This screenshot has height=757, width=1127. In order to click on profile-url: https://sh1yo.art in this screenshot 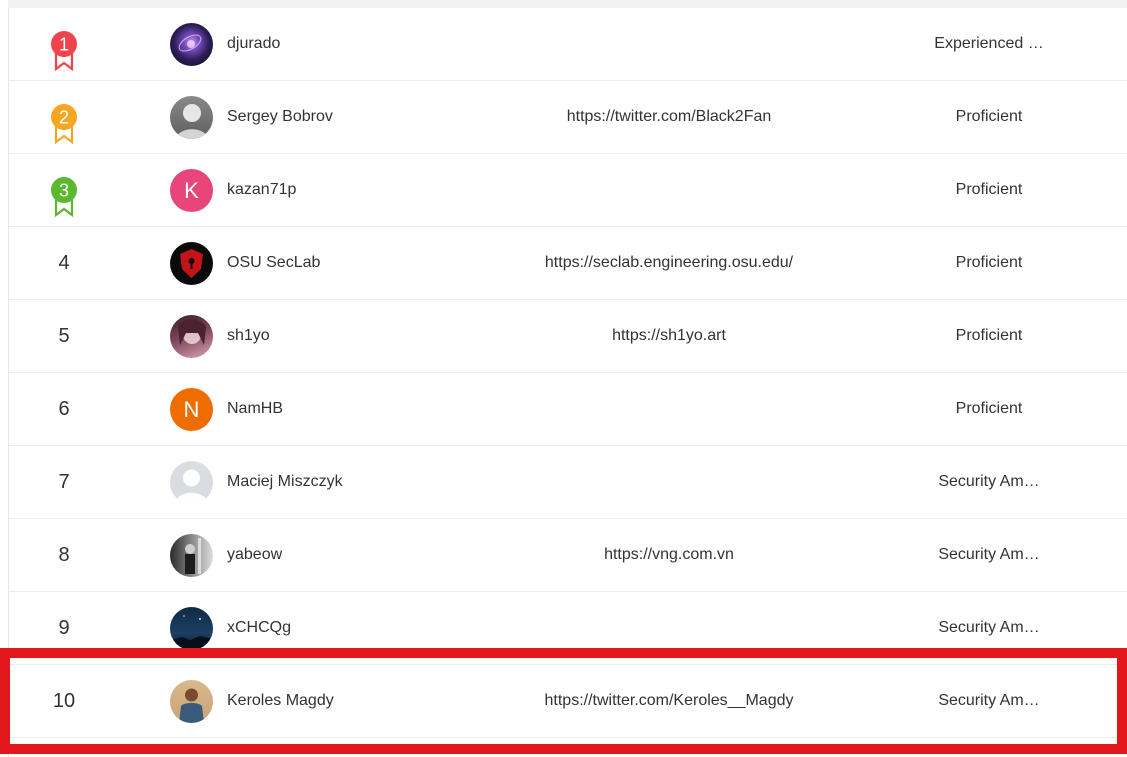, I will do `click(669, 336)`.